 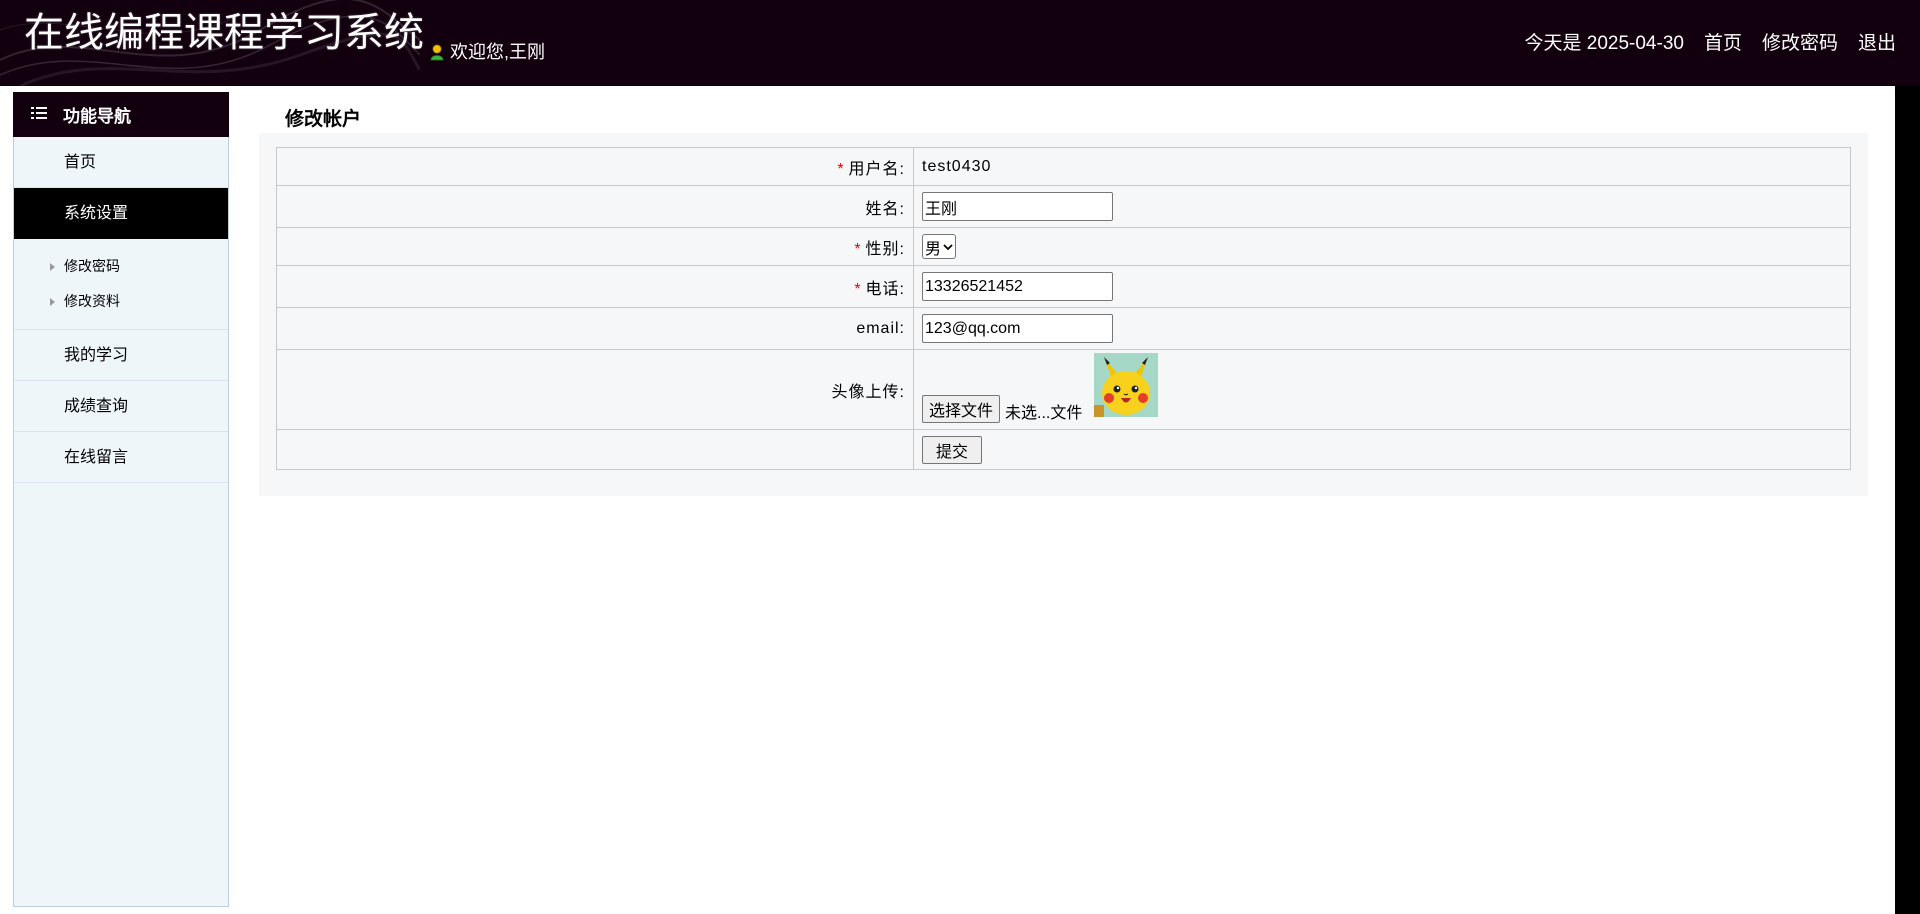 I want to click on phone-label-cell: * 电话:, so click(x=595, y=286).